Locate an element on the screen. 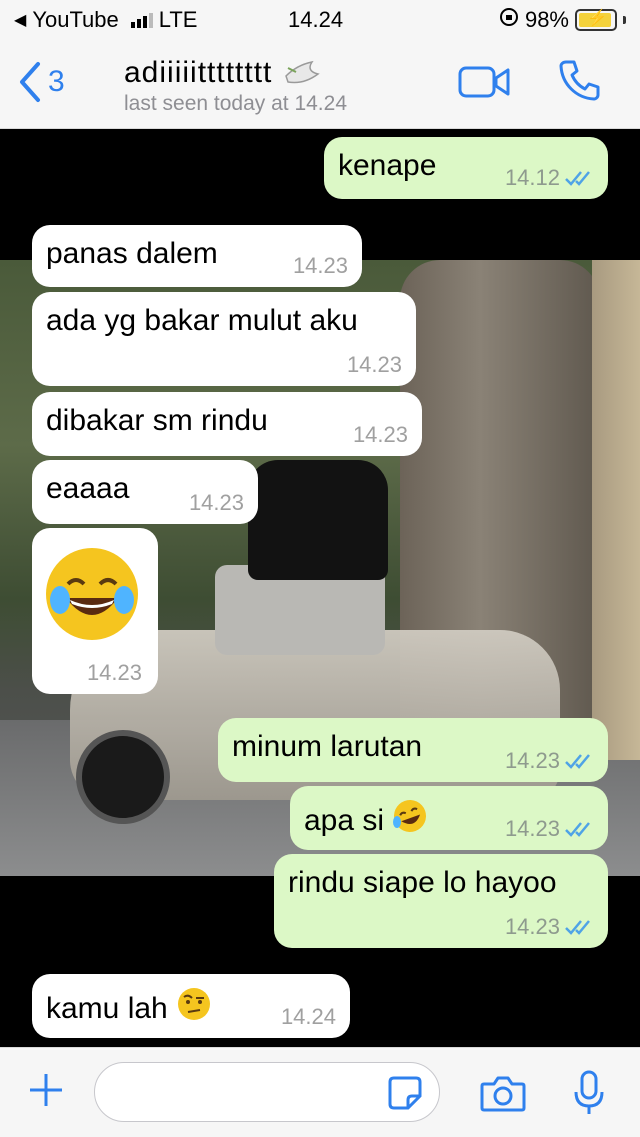  battery-percent: 98% is located at coordinates (546, 19).